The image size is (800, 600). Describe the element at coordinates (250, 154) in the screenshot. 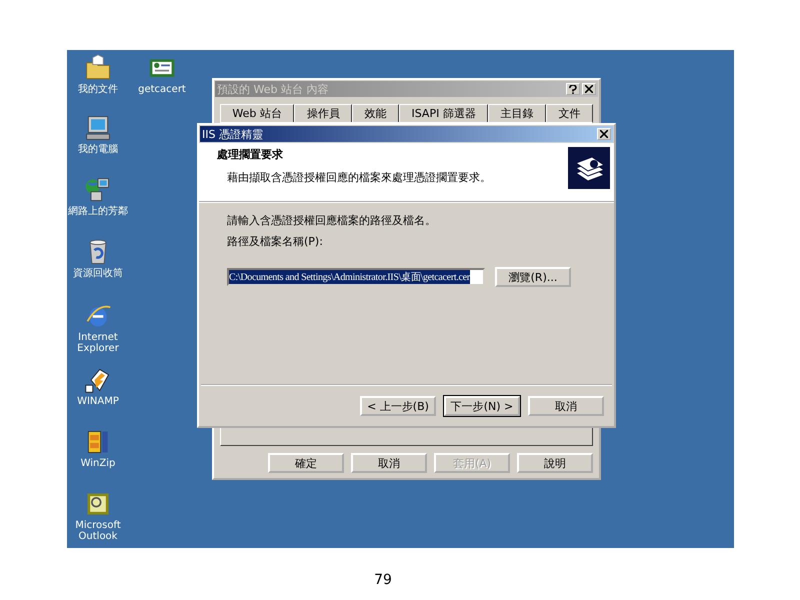

I see `wizard-heading: 處理擱置要求` at that location.